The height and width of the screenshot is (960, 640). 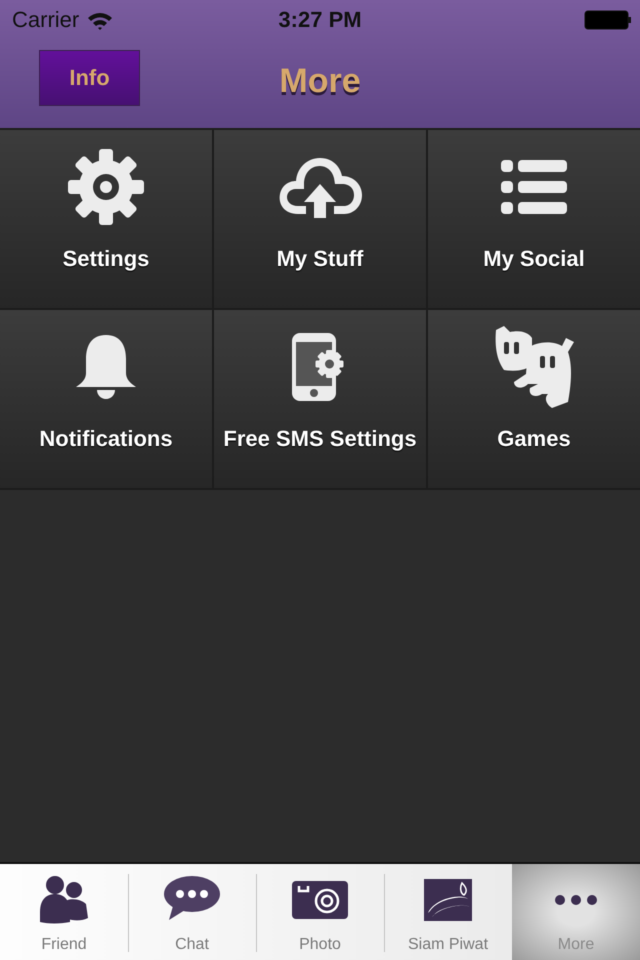 I want to click on menu-tile: Free SMS Settings, so click(x=320, y=399).